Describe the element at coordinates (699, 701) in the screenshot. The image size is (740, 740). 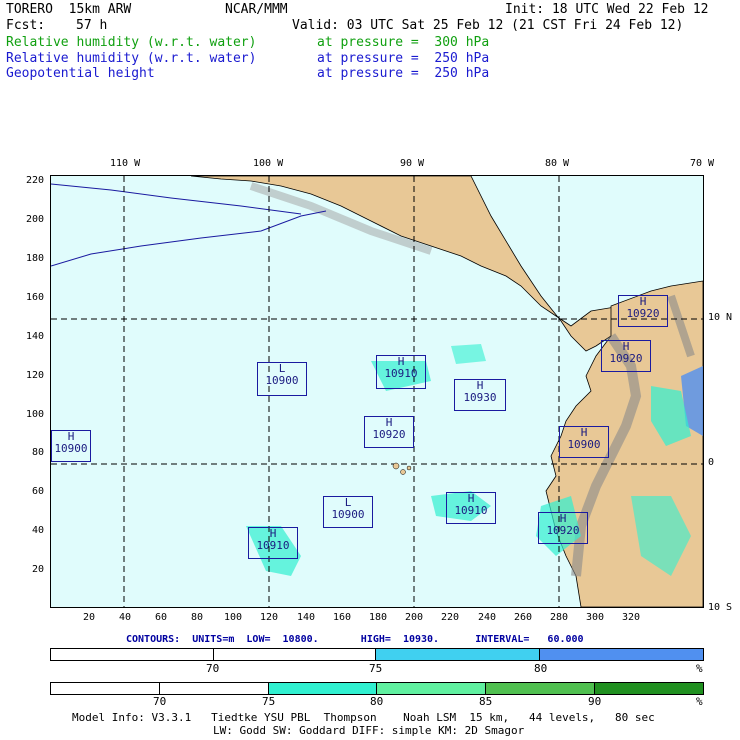
I see `legend-300-unit: %` at that location.